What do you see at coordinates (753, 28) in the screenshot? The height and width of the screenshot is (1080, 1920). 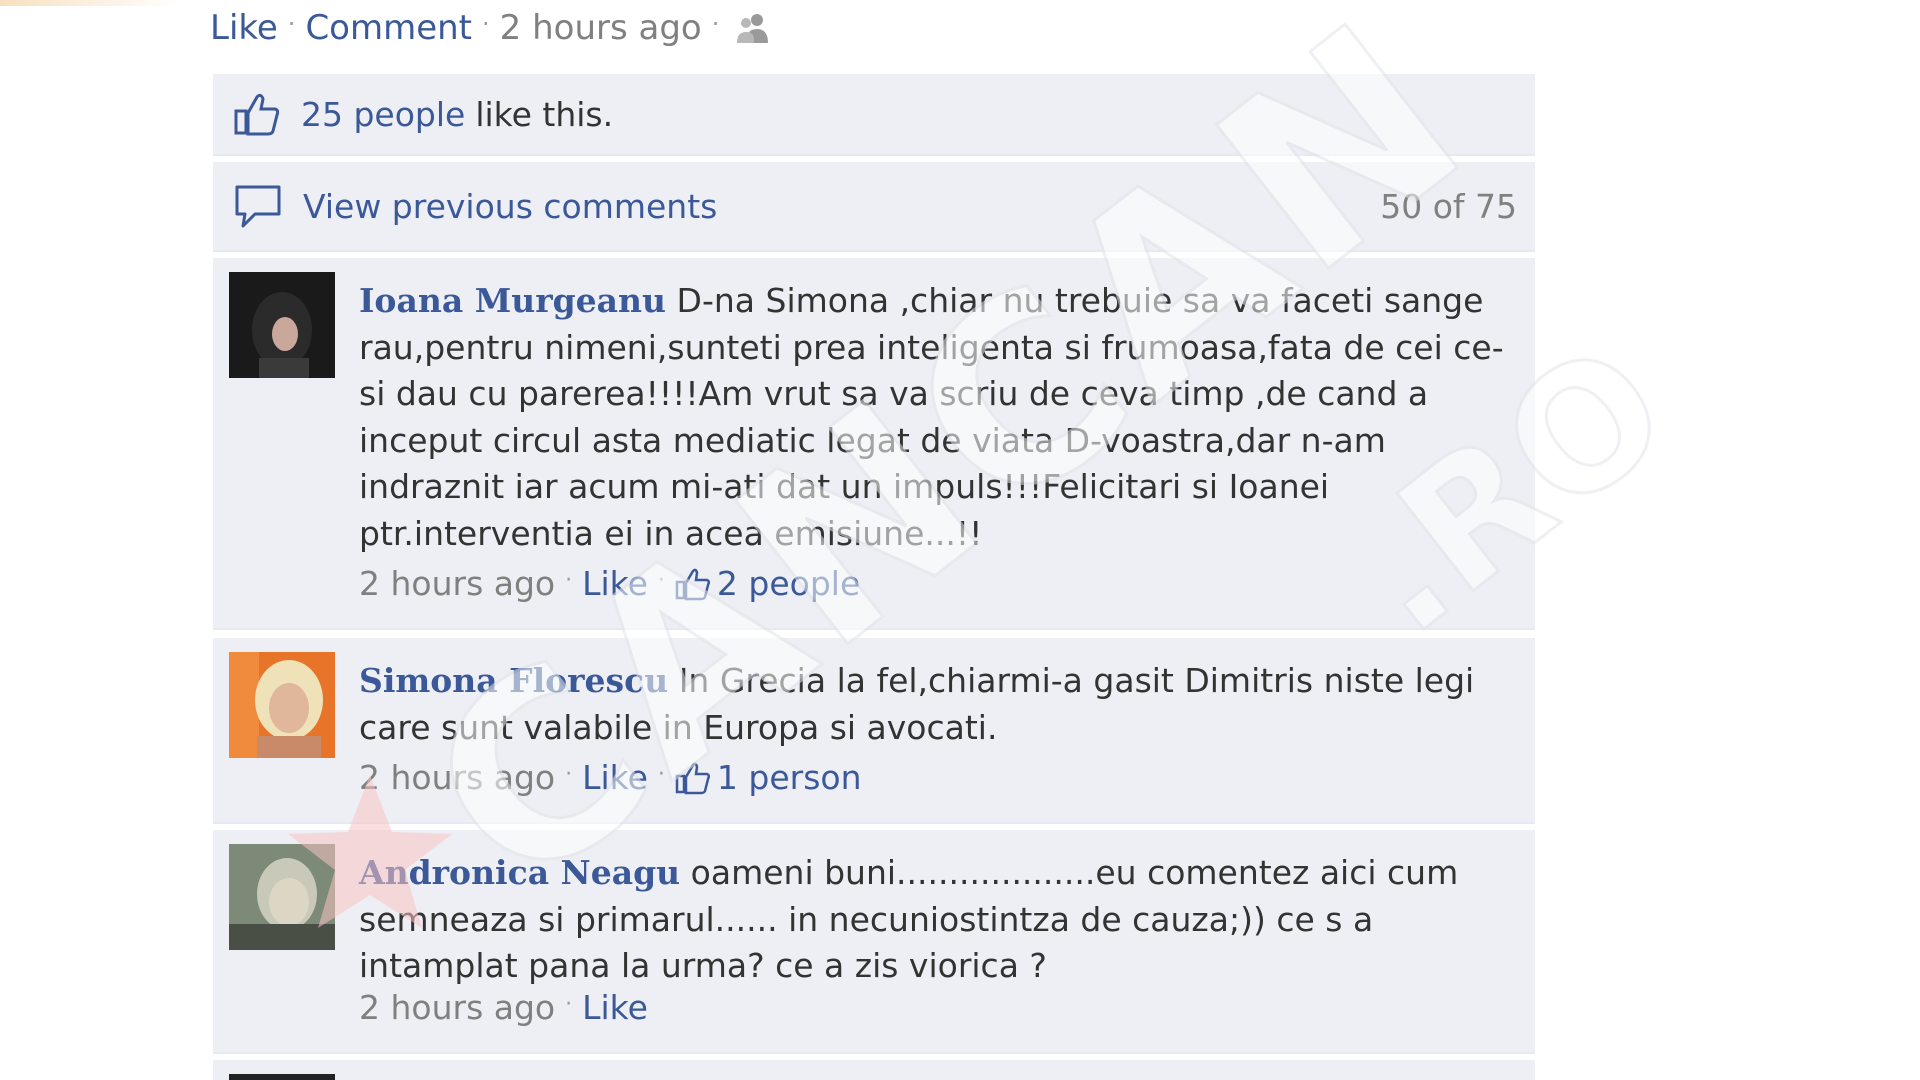 I see `friends-audience-icon` at bounding box center [753, 28].